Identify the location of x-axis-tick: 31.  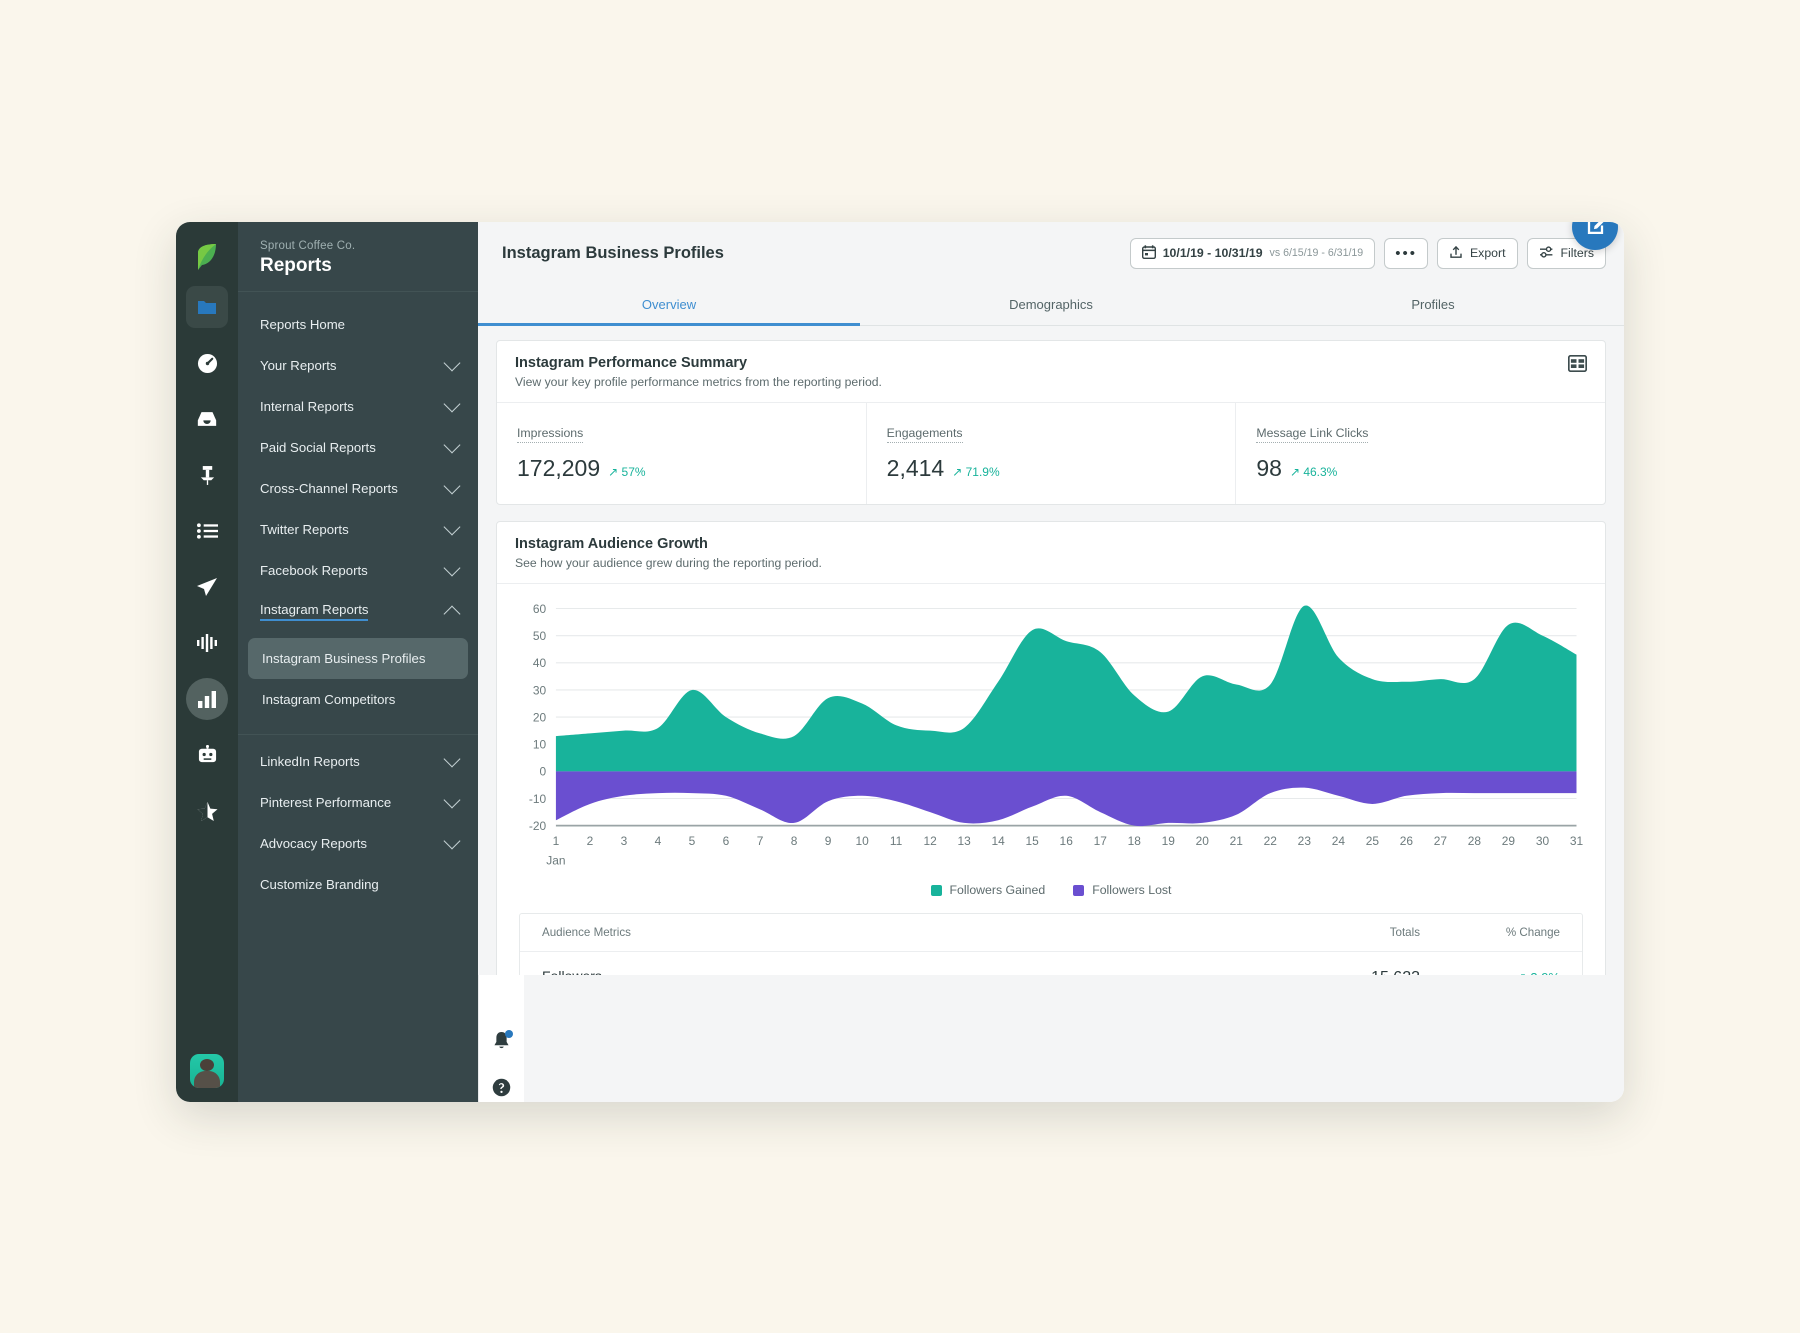
(1576, 841).